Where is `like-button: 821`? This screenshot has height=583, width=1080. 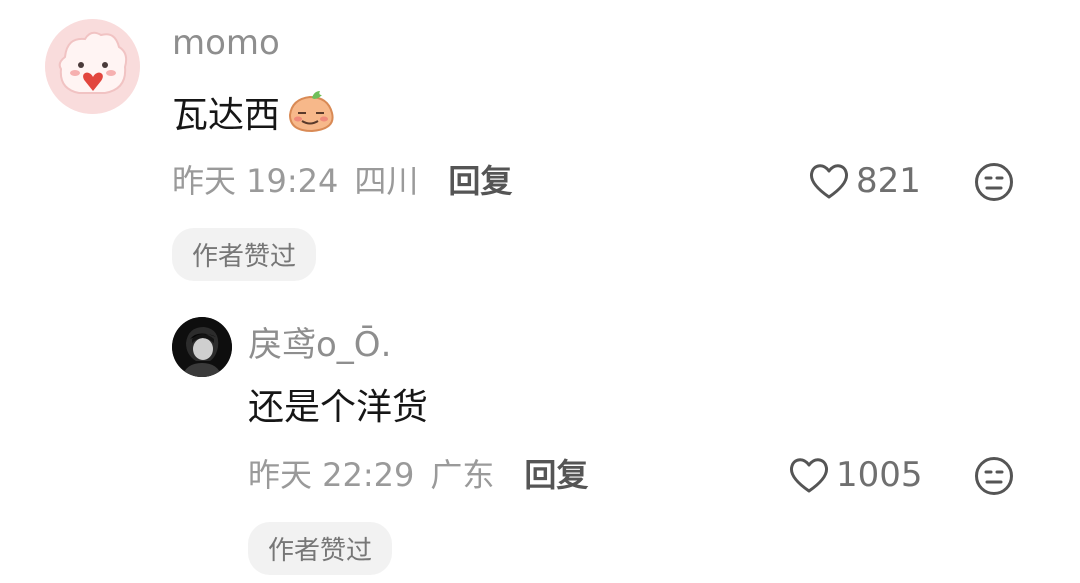 like-button: 821 is located at coordinates (864, 181).